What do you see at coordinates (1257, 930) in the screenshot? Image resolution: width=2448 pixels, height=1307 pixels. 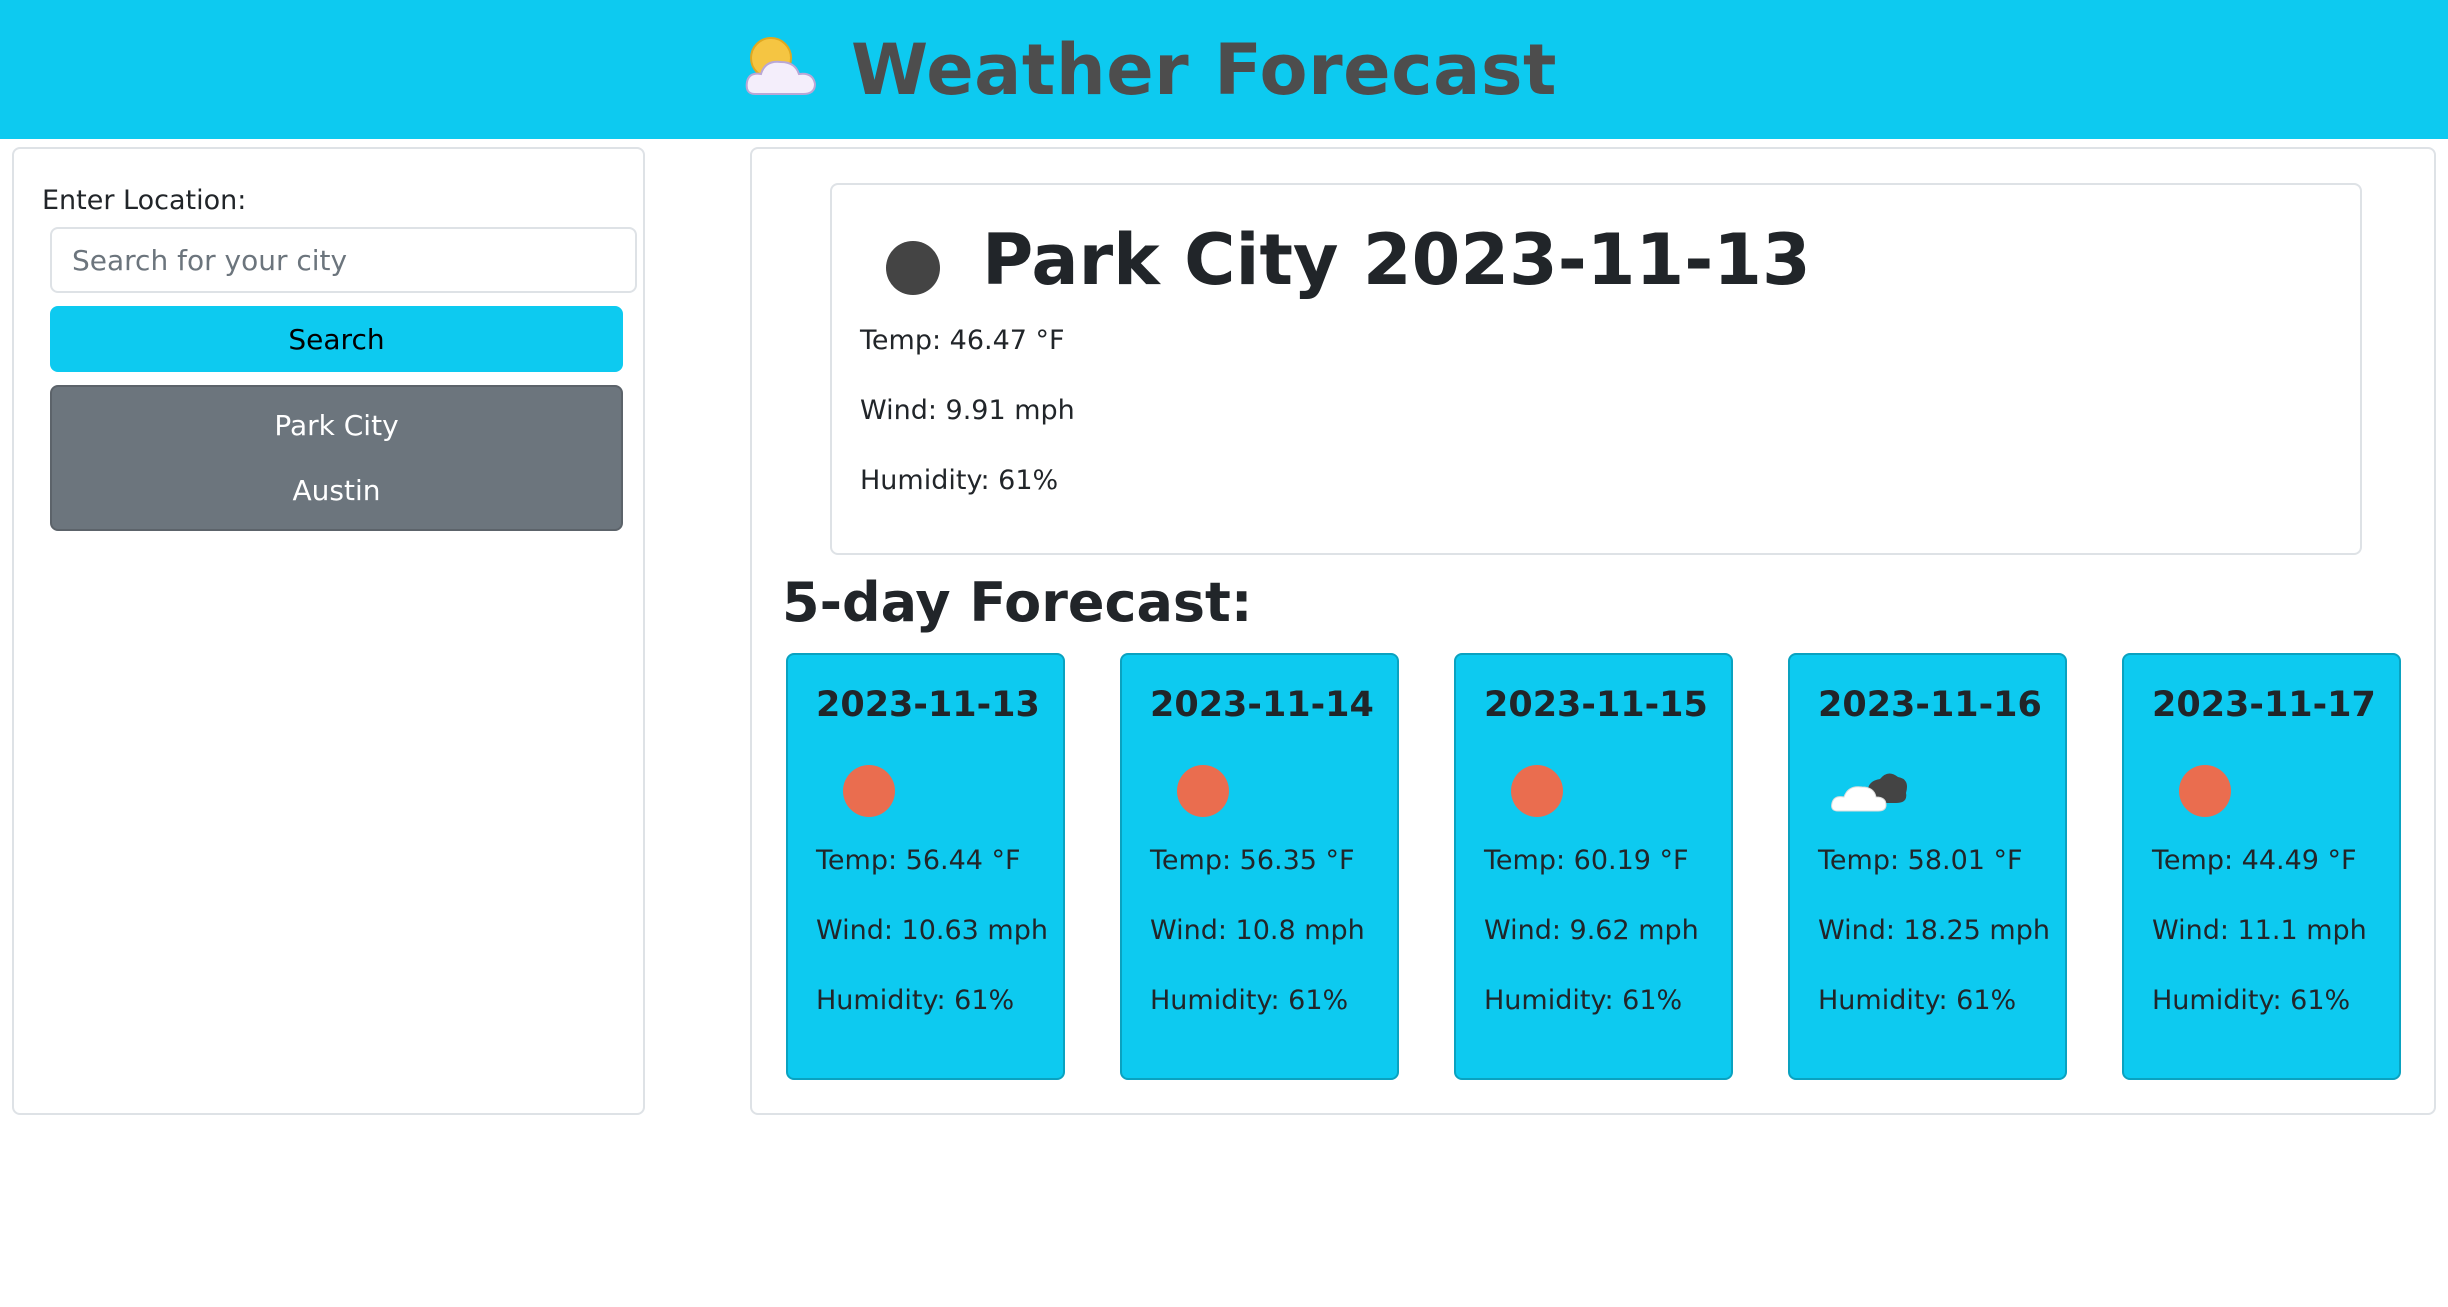 I see `forecast-wind: Wind: 10.8 mph` at bounding box center [1257, 930].